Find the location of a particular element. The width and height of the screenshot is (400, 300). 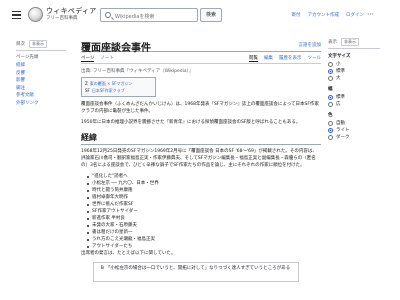

list-item: 小松左京 ── 九六〇、日本・世界 is located at coordinates (204, 183).